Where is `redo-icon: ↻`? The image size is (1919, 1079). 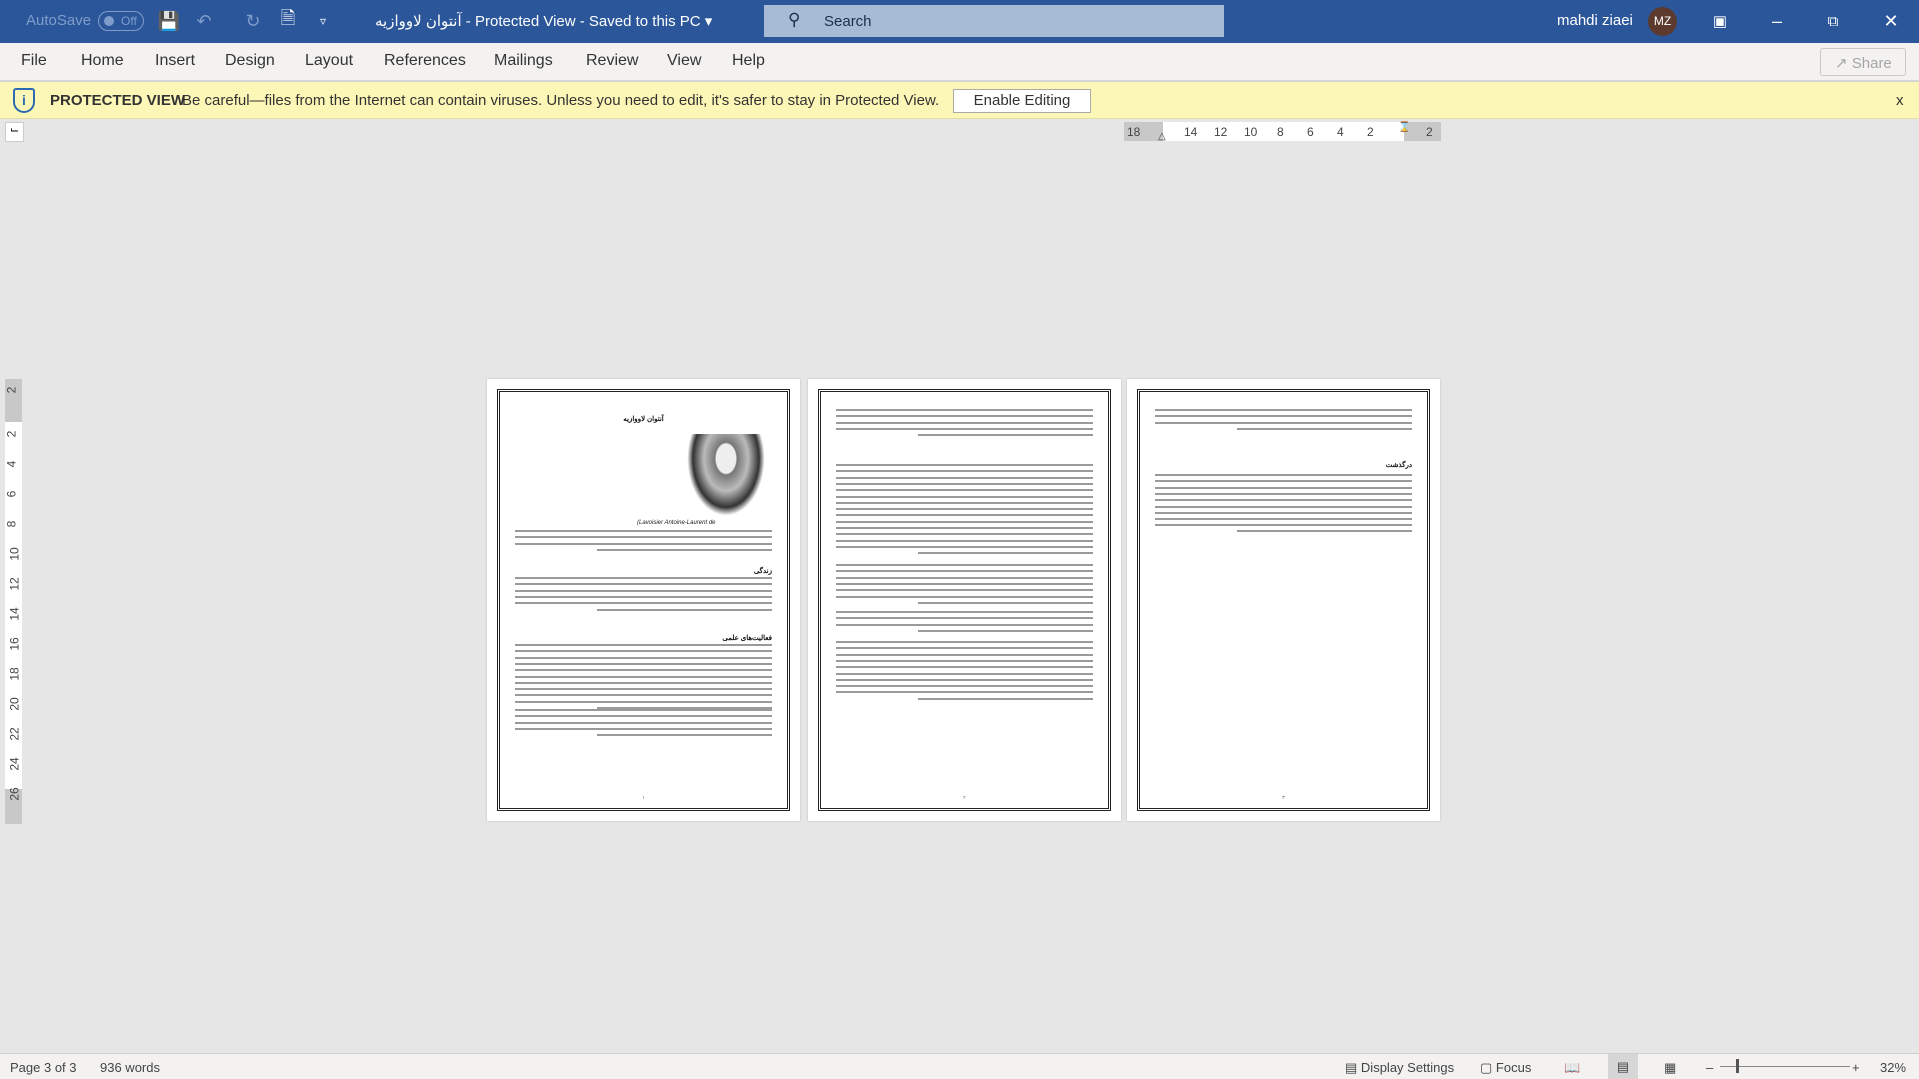
redo-icon: ↻ is located at coordinates (253, 21).